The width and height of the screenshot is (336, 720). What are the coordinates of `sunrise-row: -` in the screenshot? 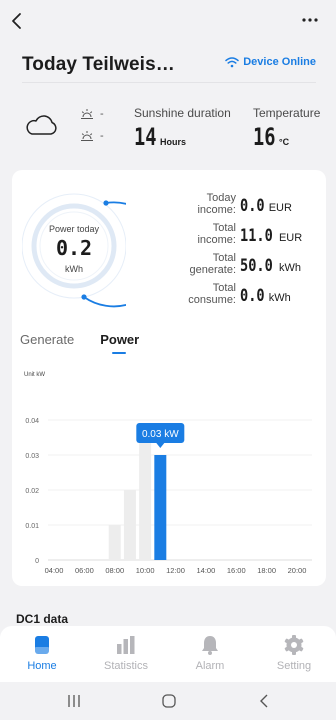 It's located at (92, 114).